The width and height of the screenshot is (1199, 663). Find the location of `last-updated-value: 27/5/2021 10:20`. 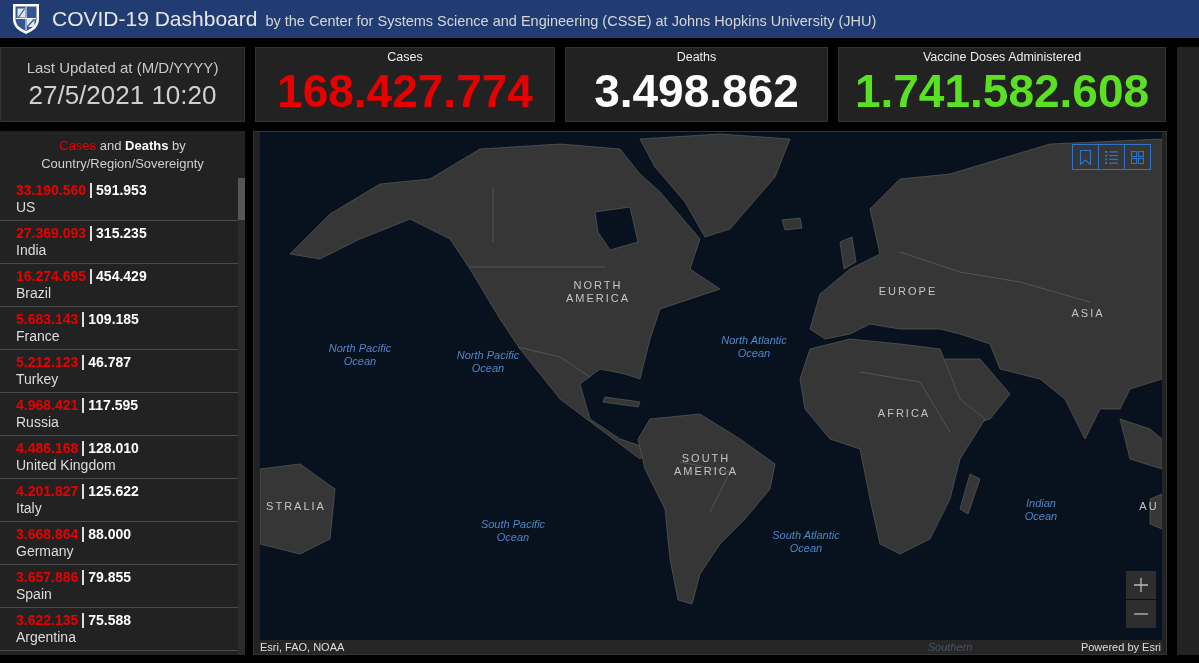

last-updated-value: 27/5/2021 10:20 is located at coordinates (122, 95).